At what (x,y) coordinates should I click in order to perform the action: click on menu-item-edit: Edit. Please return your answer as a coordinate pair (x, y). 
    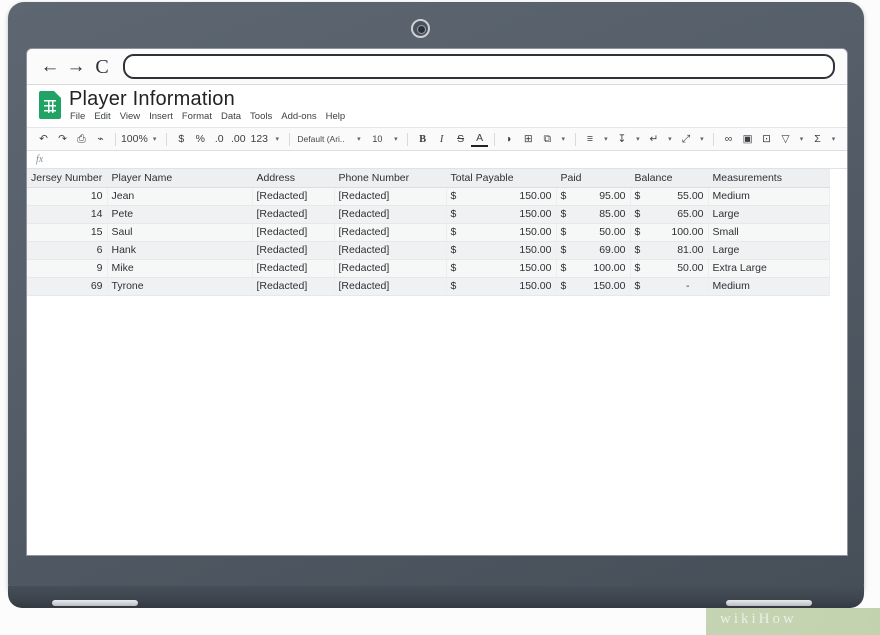
    Looking at the image, I should click on (102, 116).